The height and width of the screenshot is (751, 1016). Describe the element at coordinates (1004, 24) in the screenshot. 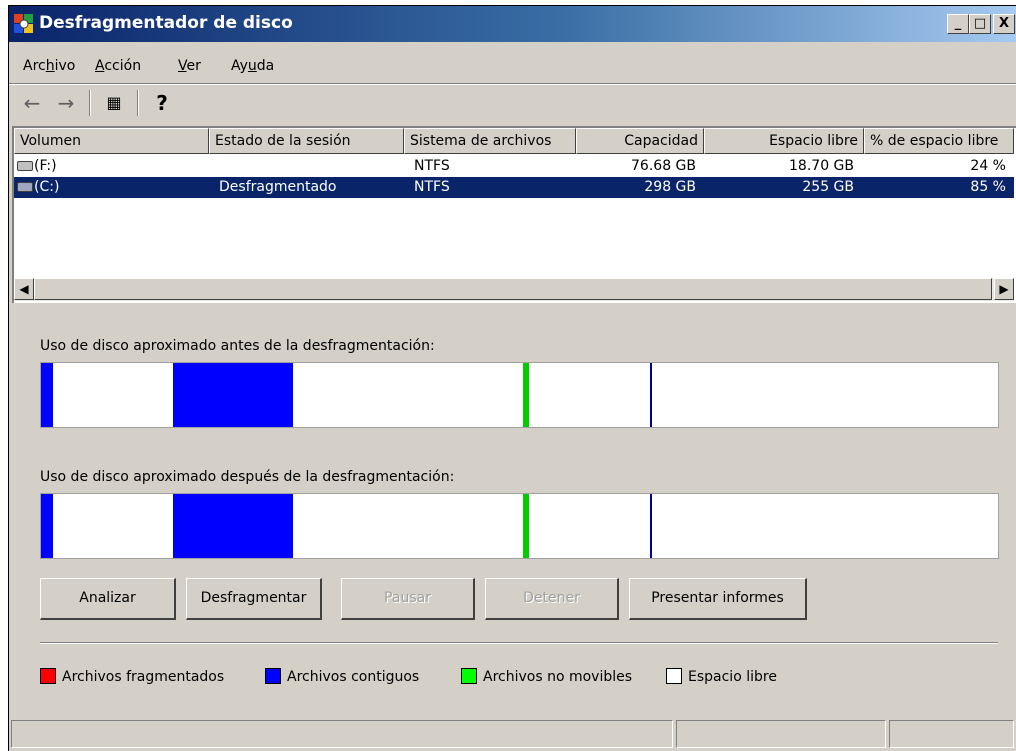

I see `close-button: X` at that location.